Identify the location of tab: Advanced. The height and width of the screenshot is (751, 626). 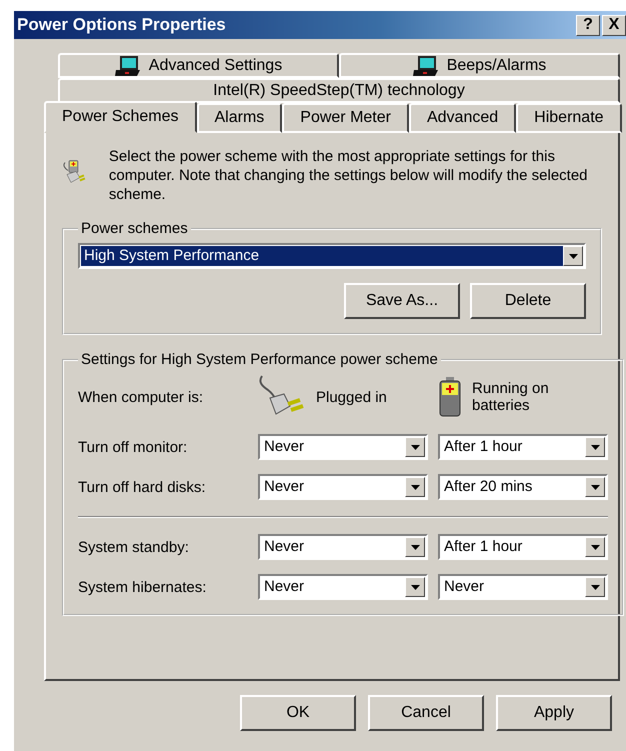
(462, 118).